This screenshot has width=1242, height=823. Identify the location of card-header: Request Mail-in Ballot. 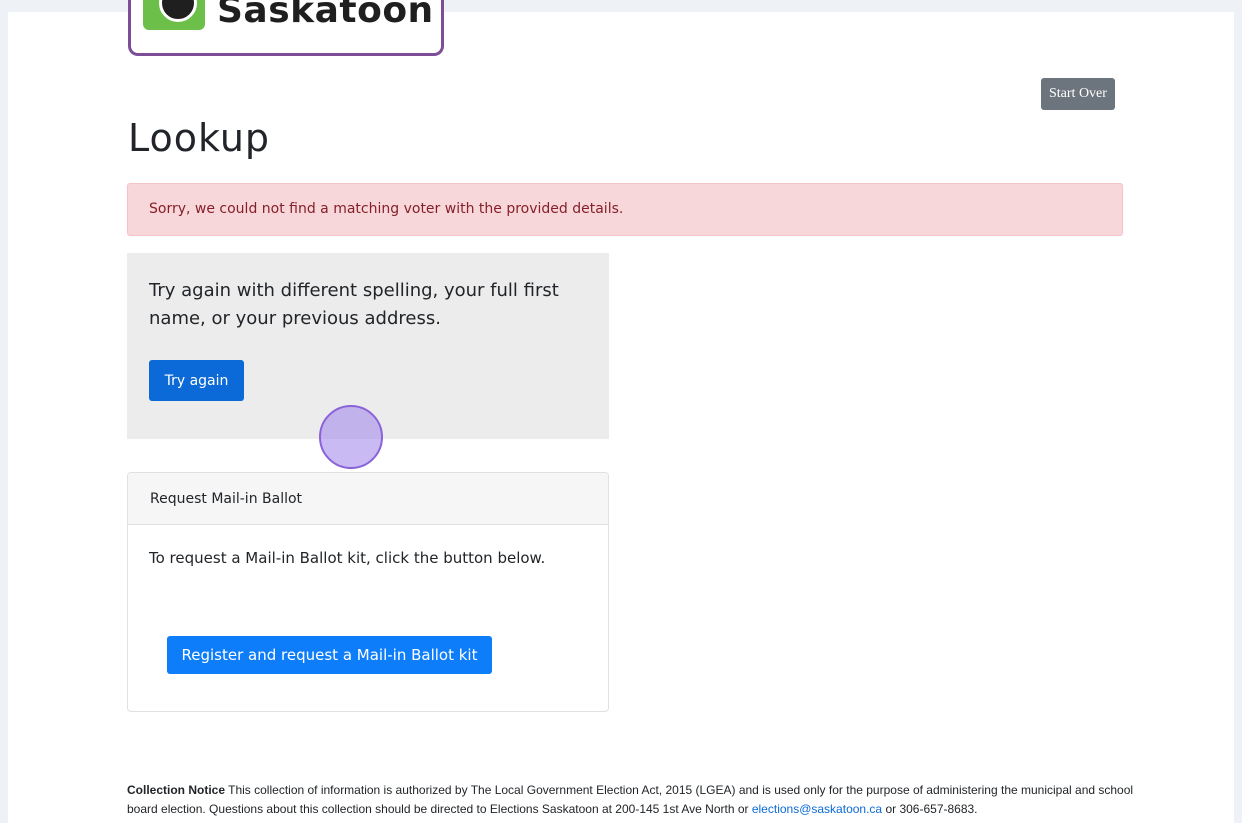
(368, 499).